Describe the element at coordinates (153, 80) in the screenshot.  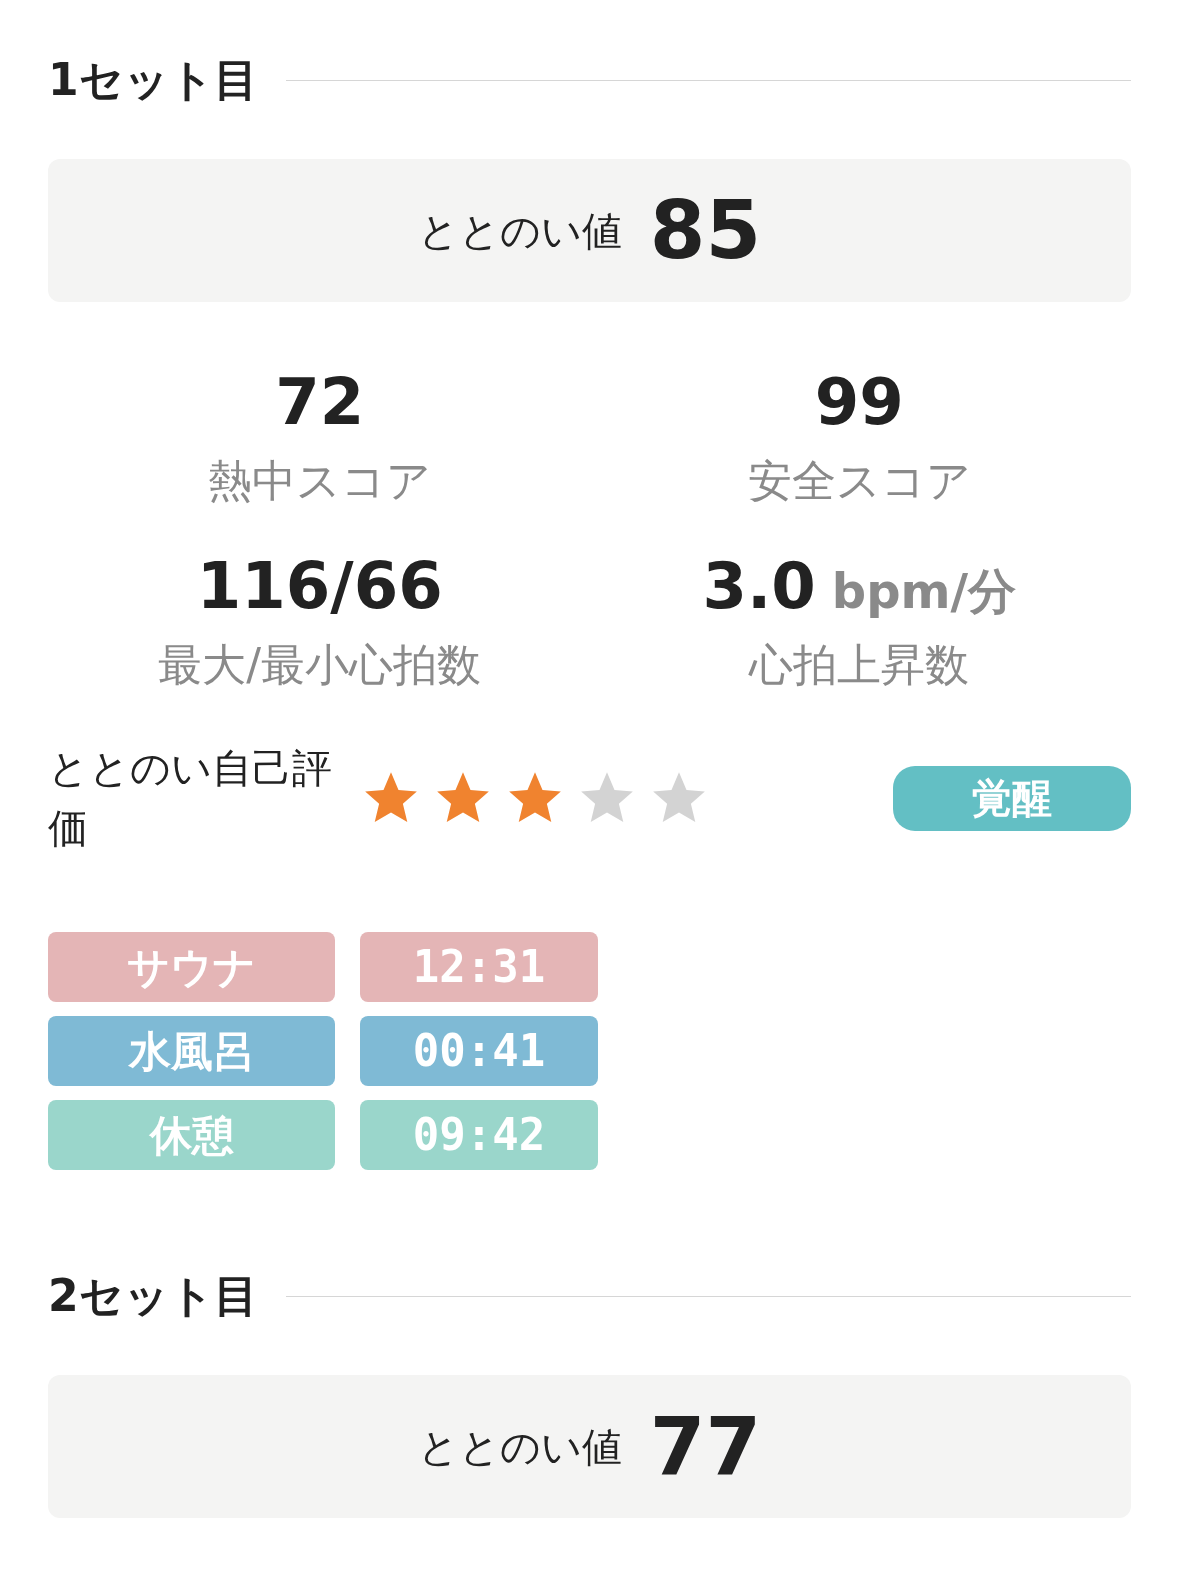
I see `section-heading: 1セット目` at that location.